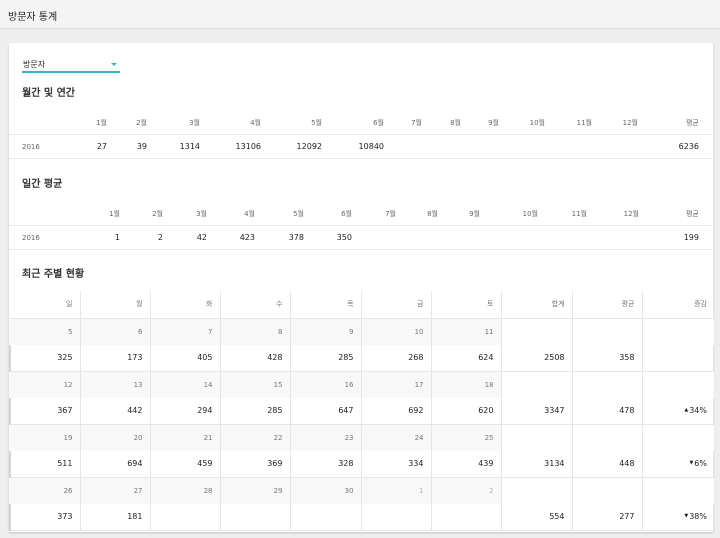 The height and width of the screenshot is (538, 720). I want to click on value-cell: 442, so click(115, 411).